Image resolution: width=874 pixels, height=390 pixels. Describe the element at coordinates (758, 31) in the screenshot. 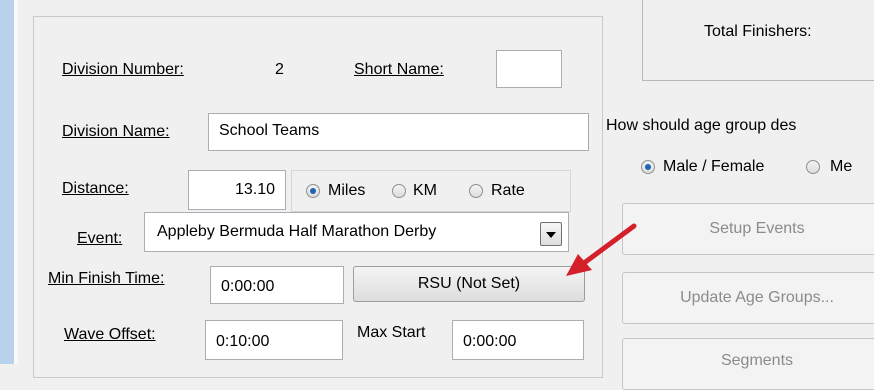

I see `total-finishers-label: Total Finishers:` at that location.